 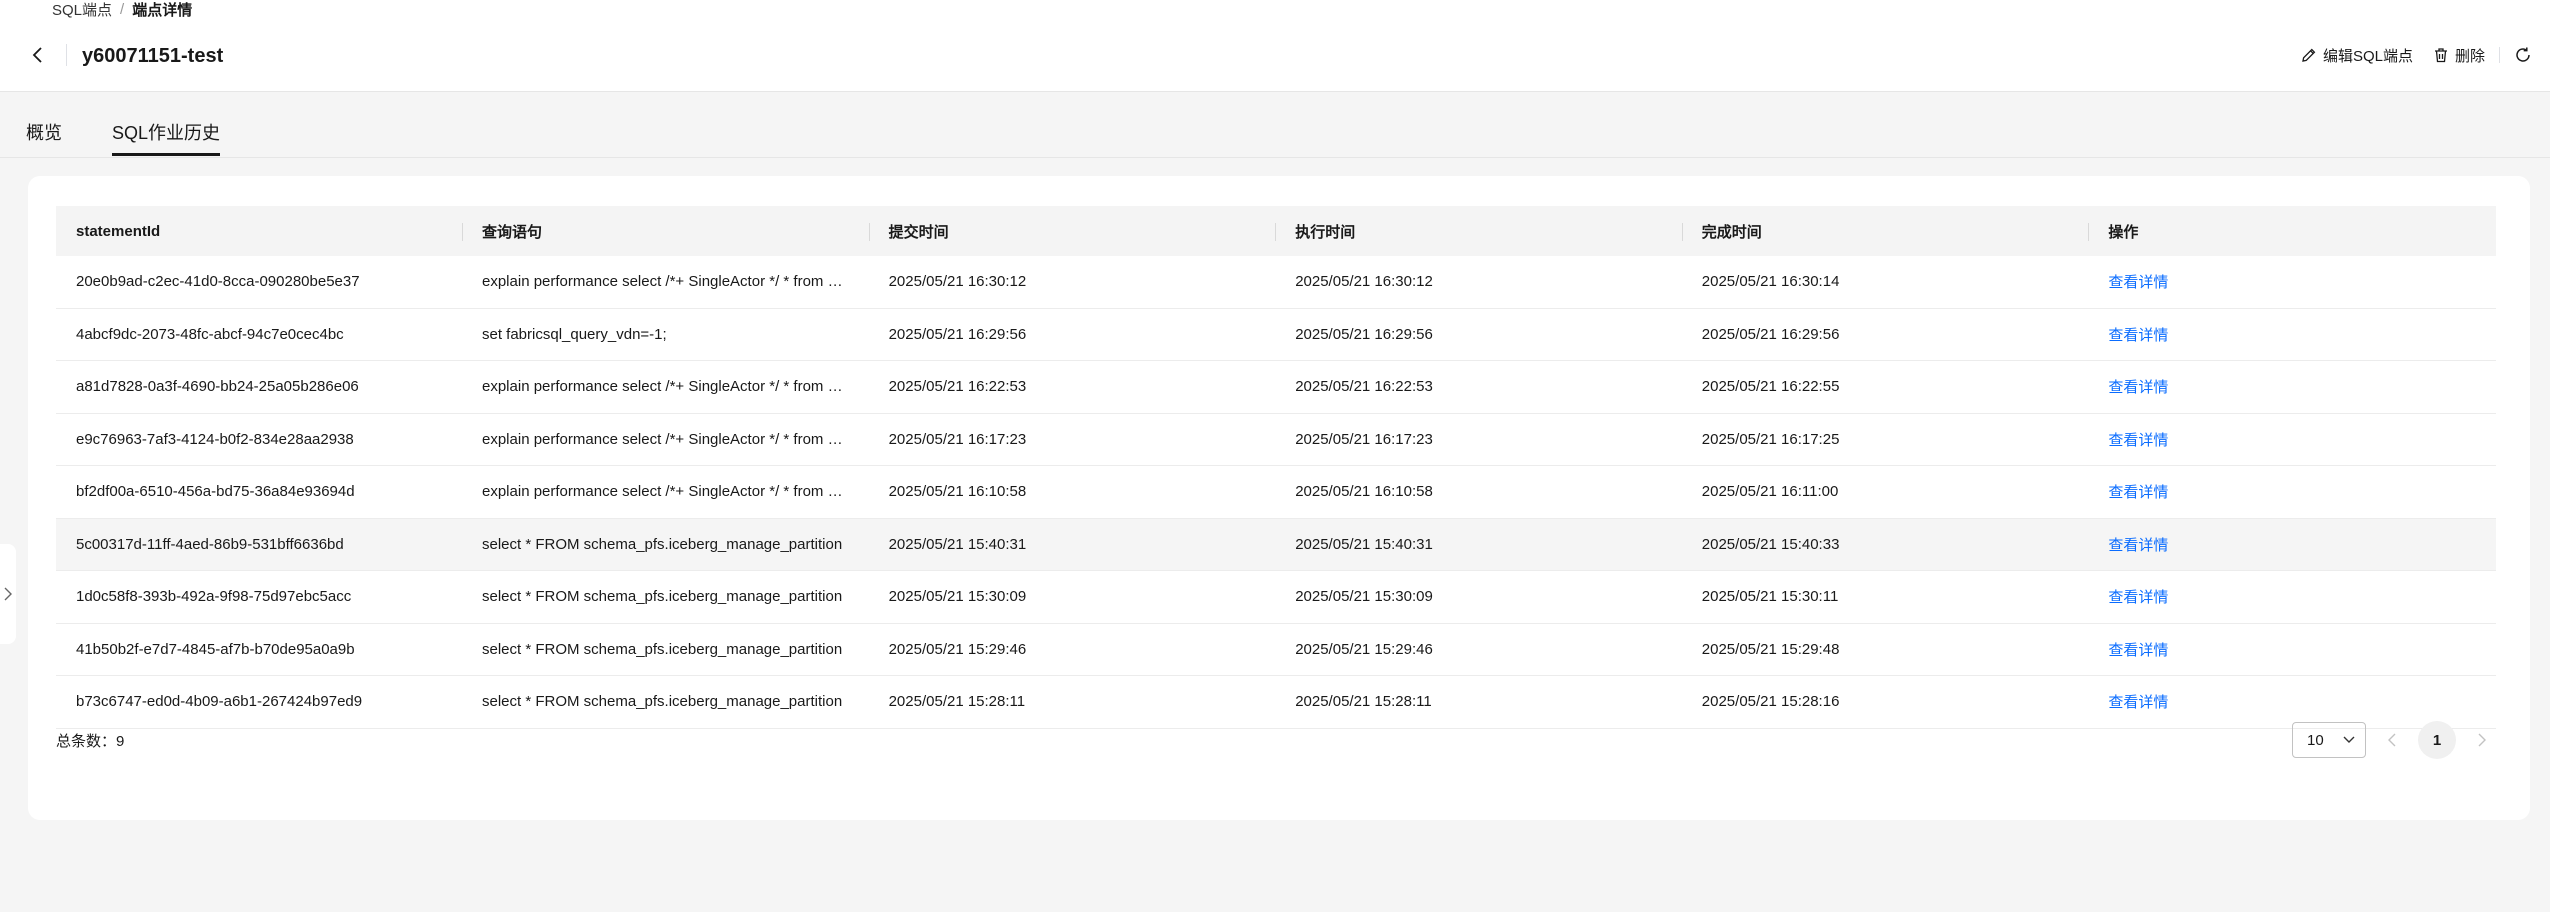 I want to click on page-number-current: 1, so click(x=2437, y=740).